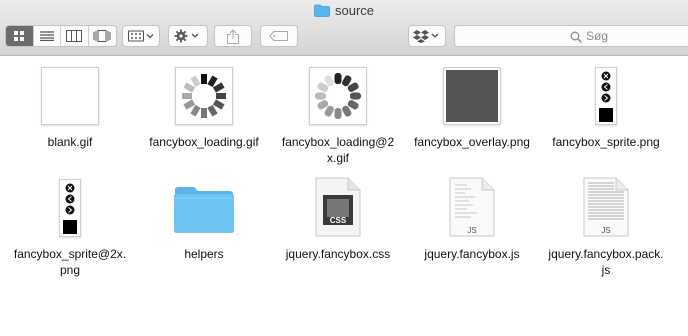  Describe the element at coordinates (606, 262) in the screenshot. I see `file-name: jquery.fancybox.pack.js` at that location.